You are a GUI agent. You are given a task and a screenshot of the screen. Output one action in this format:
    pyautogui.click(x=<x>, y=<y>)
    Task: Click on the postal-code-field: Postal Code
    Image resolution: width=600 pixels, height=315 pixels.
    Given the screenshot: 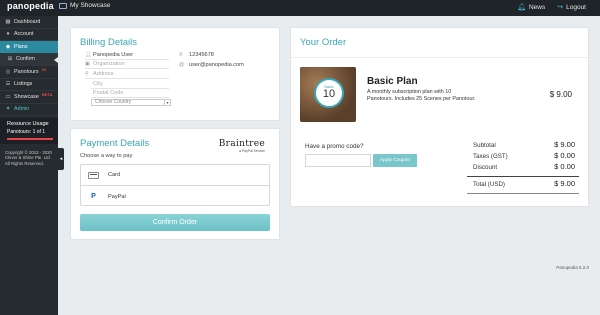 What is the action you would take?
    pyautogui.click(x=108, y=93)
    